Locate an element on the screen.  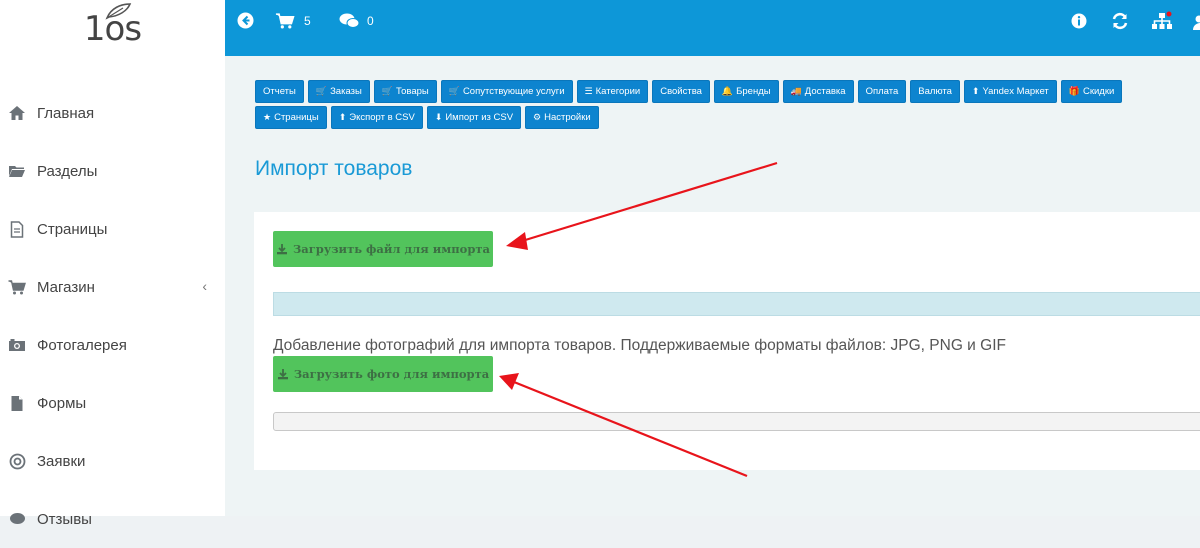
sidebar-item-label: Разделы is located at coordinates (67, 171).